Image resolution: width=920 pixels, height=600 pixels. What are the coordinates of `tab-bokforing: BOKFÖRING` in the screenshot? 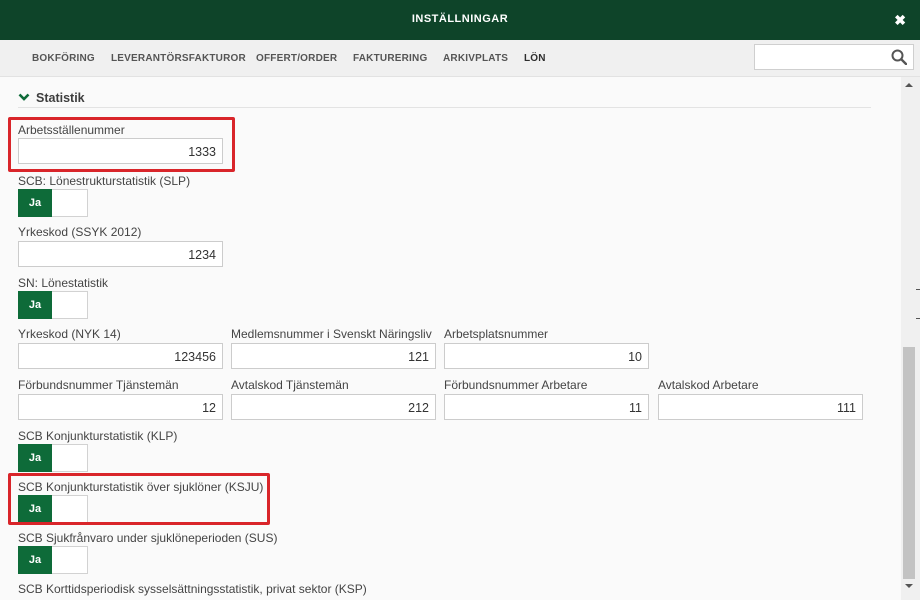 It's located at (63, 58).